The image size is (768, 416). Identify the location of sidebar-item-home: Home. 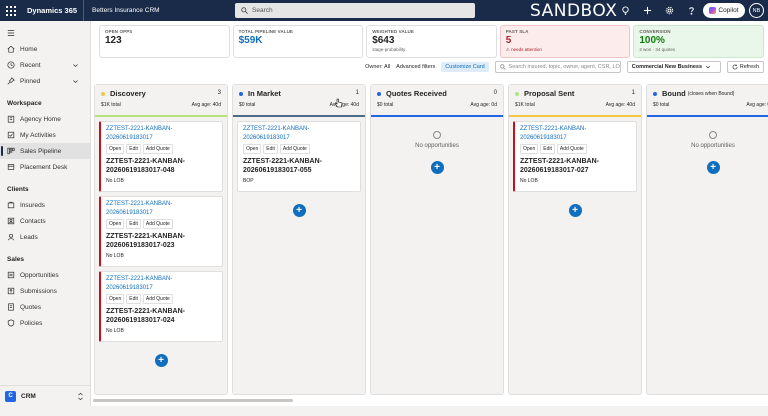
(45, 49).